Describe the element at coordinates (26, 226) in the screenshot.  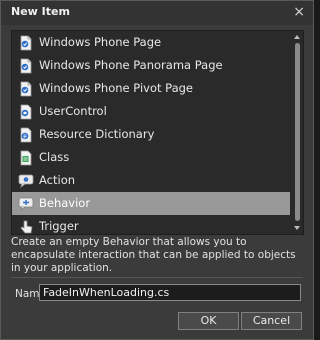
I see `trigger-icon` at that location.